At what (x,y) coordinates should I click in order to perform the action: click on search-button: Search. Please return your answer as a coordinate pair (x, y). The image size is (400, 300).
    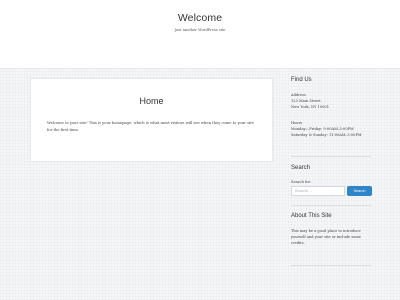
    Looking at the image, I should click on (359, 191).